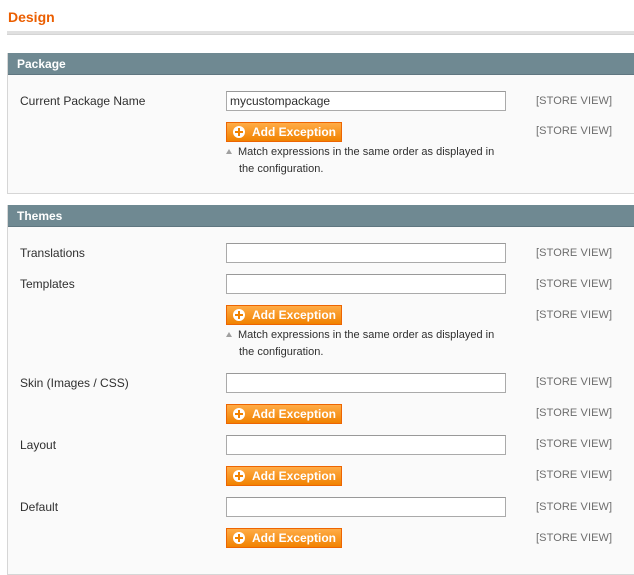 The width and height of the screenshot is (634, 575). What do you see at coordinates (366, 383) in the screenshot?
I see `skin-input` at bounding box center [366, 383].